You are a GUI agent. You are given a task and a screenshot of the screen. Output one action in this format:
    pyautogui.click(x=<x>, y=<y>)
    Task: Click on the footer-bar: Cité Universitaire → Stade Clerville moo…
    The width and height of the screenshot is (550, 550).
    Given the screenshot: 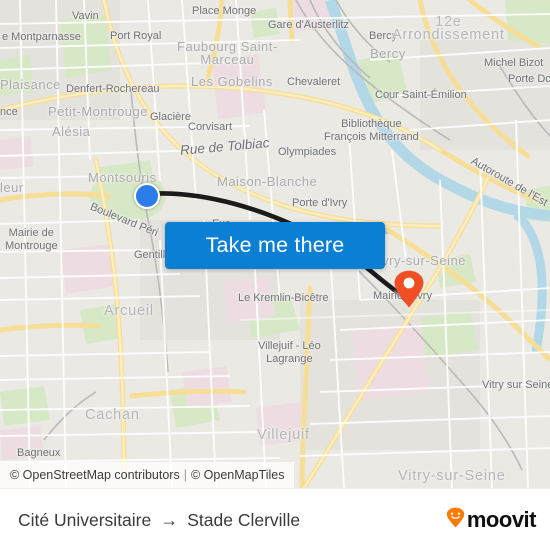 What is the action you would take?
    pyautogui.click(x=275, y=519)
    